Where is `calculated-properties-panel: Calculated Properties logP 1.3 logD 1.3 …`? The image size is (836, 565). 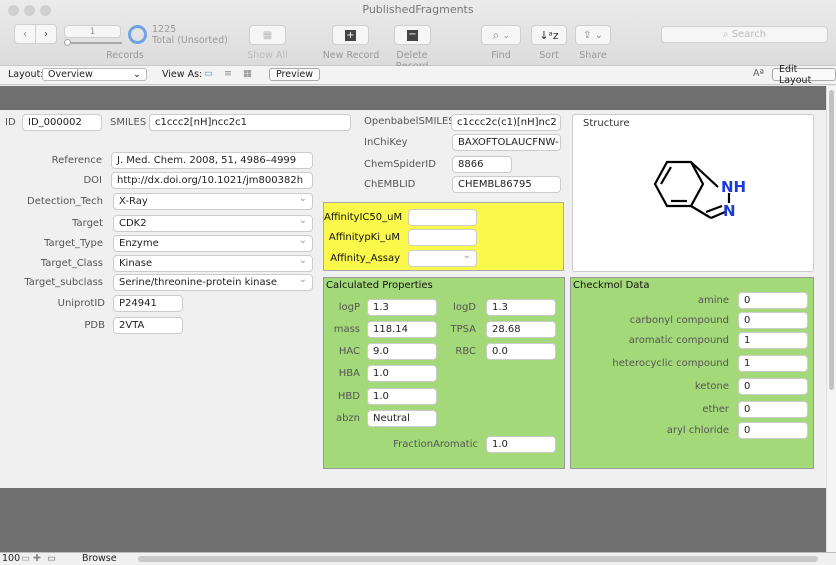
calculated-properties-panel: Calculated Properties logP 1.3 logD 1.3 … is located at coordinates (444, 373).